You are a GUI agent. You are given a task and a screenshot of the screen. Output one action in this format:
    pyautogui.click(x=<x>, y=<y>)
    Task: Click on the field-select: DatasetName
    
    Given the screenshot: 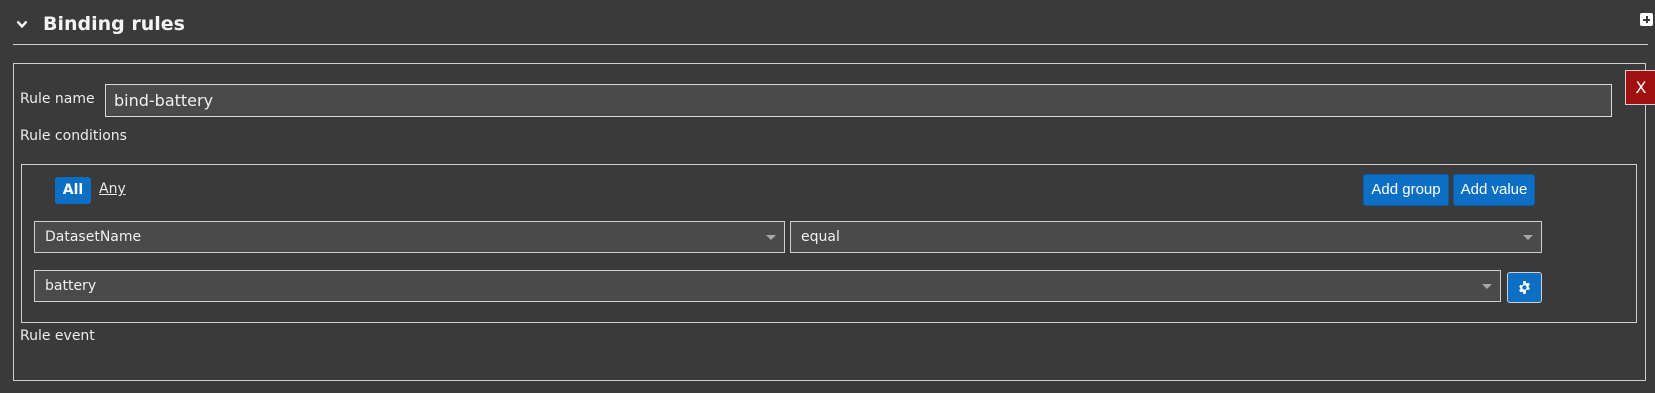 What is the action you would take?
    pyautogui.click(x=409, y=237)
    